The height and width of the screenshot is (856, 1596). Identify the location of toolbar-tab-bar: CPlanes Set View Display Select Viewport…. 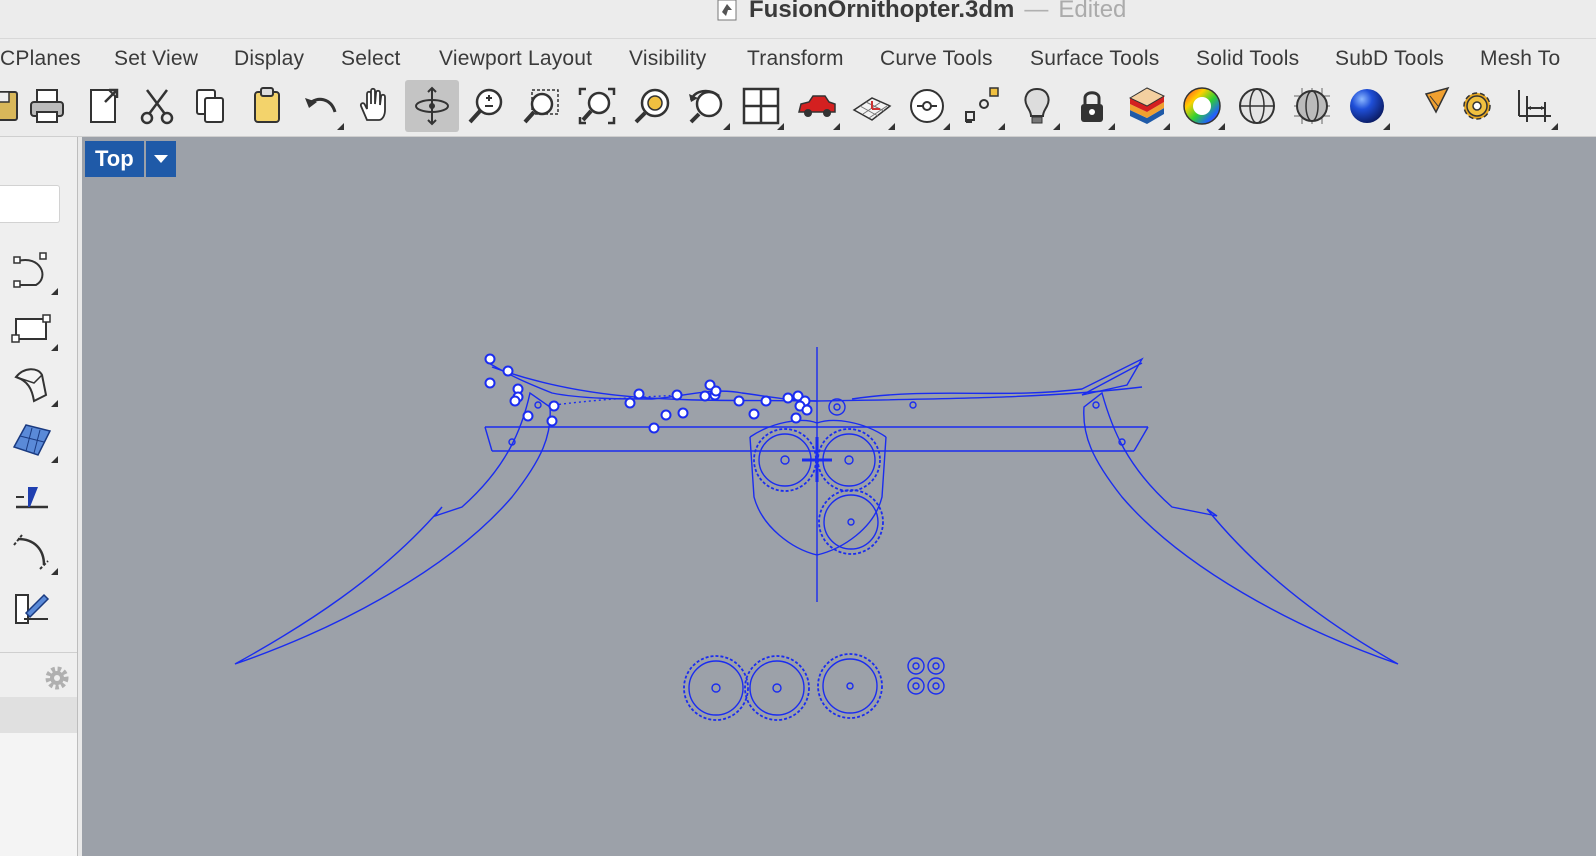
(798, 59).